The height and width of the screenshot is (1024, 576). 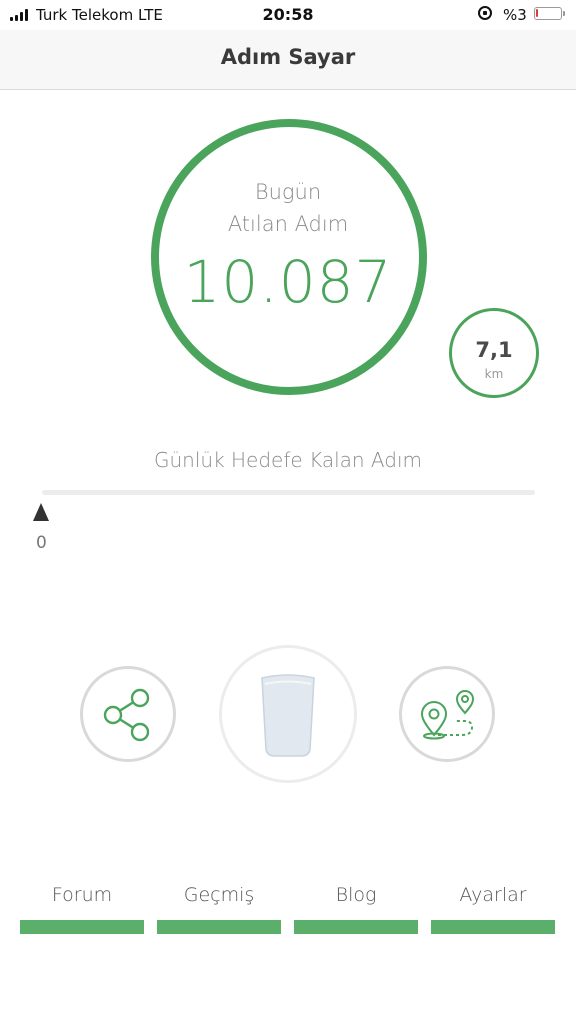 What do you see at coordinates (356, 895) in the screenshot?
I see `tab-blog-label: Blog` at bounding box center [356, 895].